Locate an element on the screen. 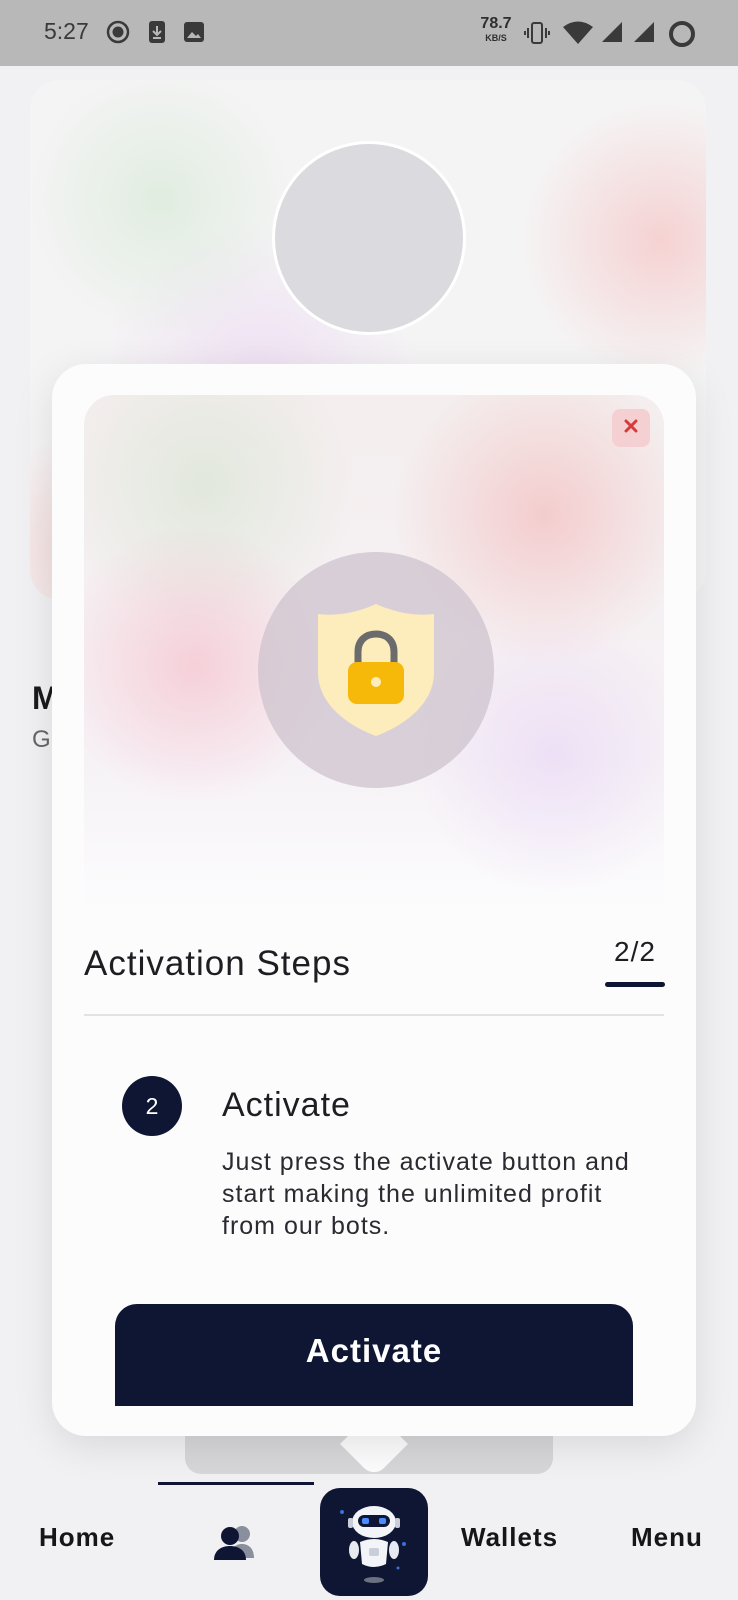 The height and width of the screenshot is (1600, 738). step-title: Activate is located at coordinates (286, 1105).